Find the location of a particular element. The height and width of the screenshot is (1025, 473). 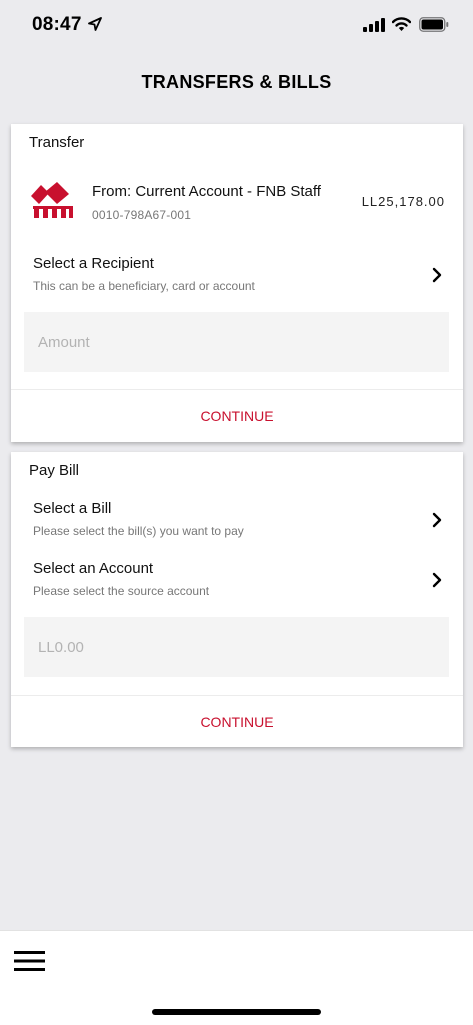

wifi-icon is located at coordinates (401, 24).